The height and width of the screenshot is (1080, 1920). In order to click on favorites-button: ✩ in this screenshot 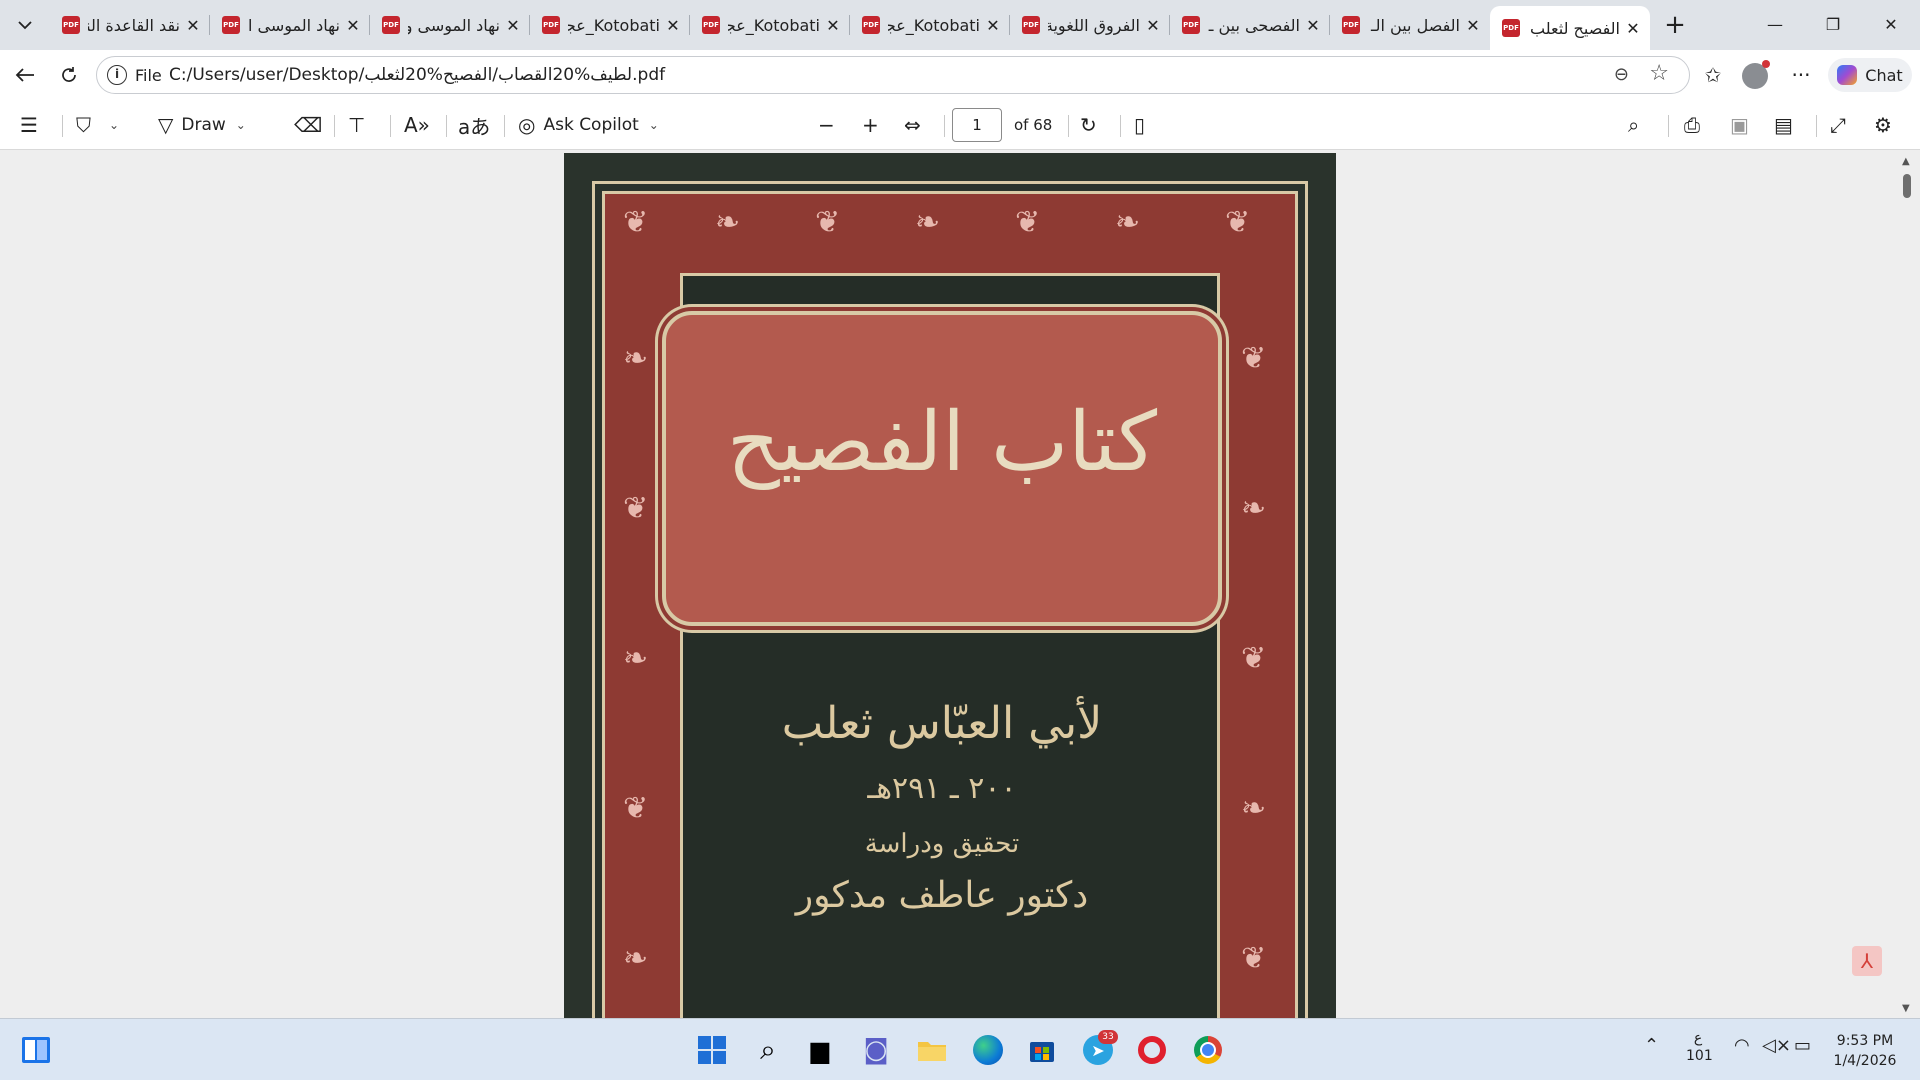, I will do `click(1713, 75)`.